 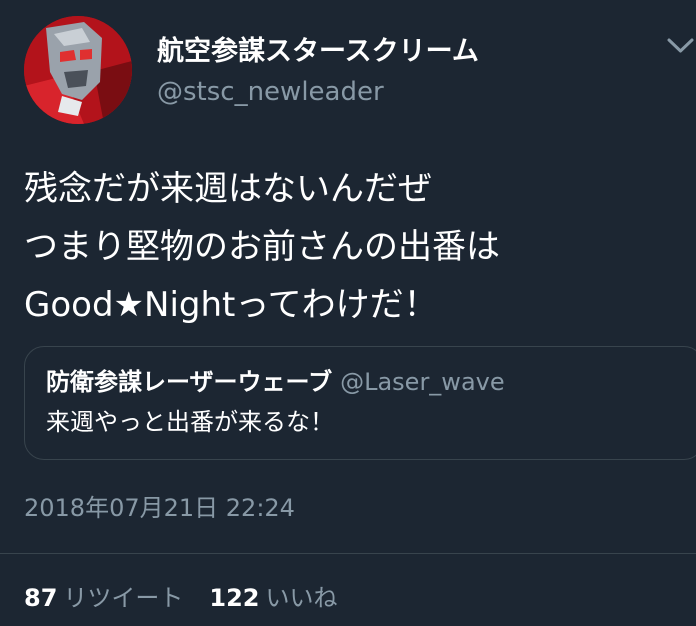 What do you see at coordinates (41, 598) in the screenshot?
I see `retweets-count: 87` at bounding box center [41, 598].